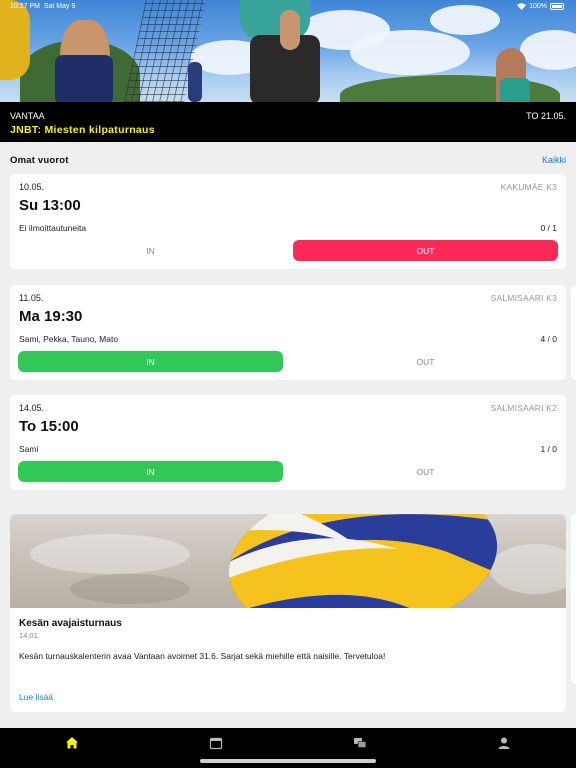 This screenshot has height=768, width=576. What do you see at coordinates (288, 7) in the screenshot?
I see `status-bar: 10:27 PM Sat May 9 100%` at bounding box center [288, 7].